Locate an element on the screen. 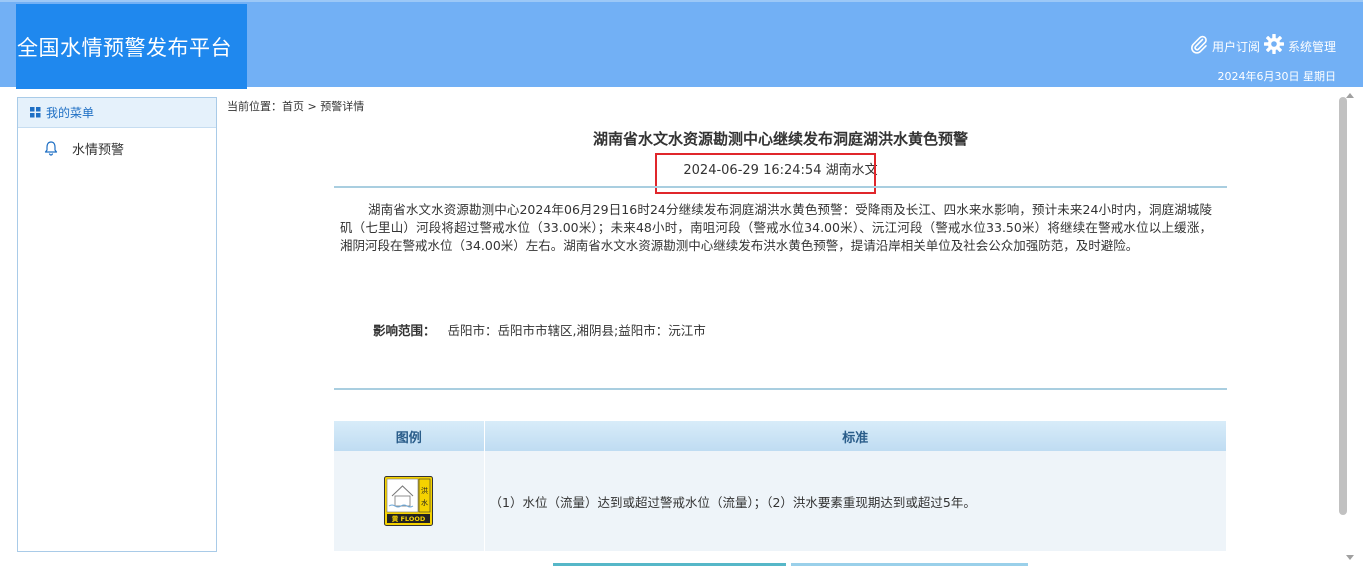 The image size is (1363, 566). column-header-legend: 图例 is located at coordinates (409, 436).